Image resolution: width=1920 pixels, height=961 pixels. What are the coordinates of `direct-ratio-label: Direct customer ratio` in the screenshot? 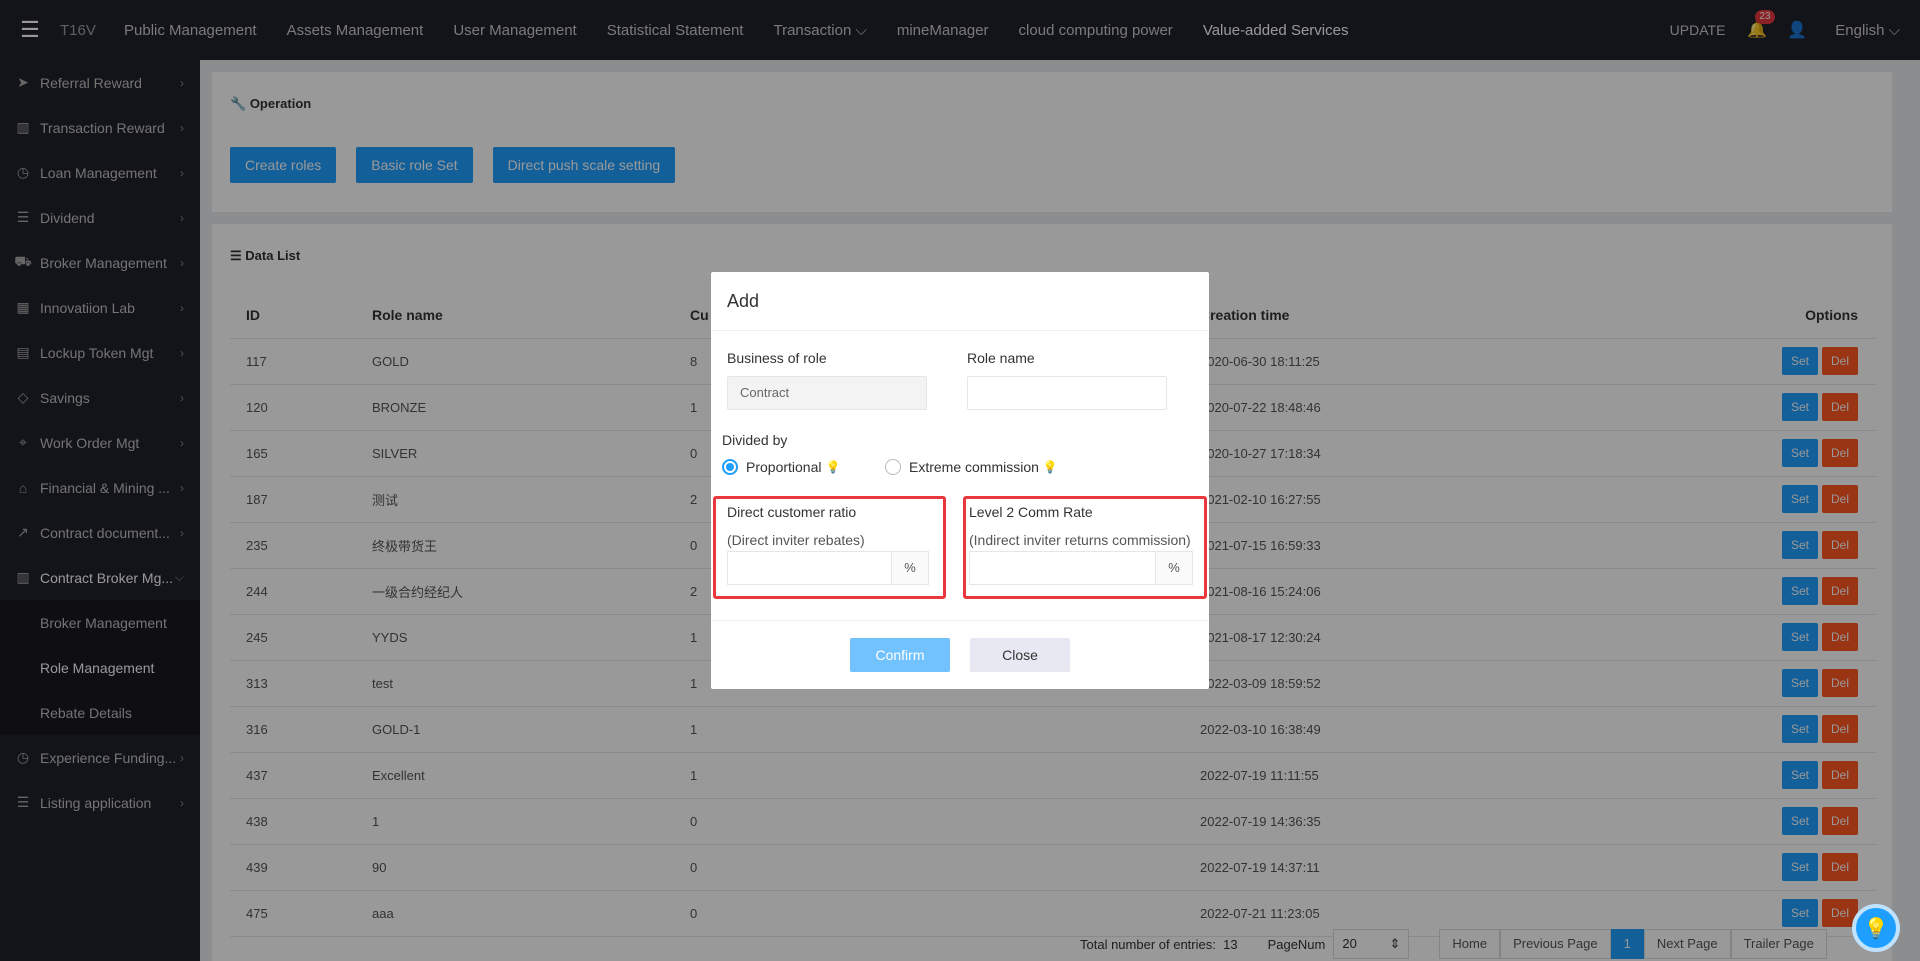 It's located at (792, 512).